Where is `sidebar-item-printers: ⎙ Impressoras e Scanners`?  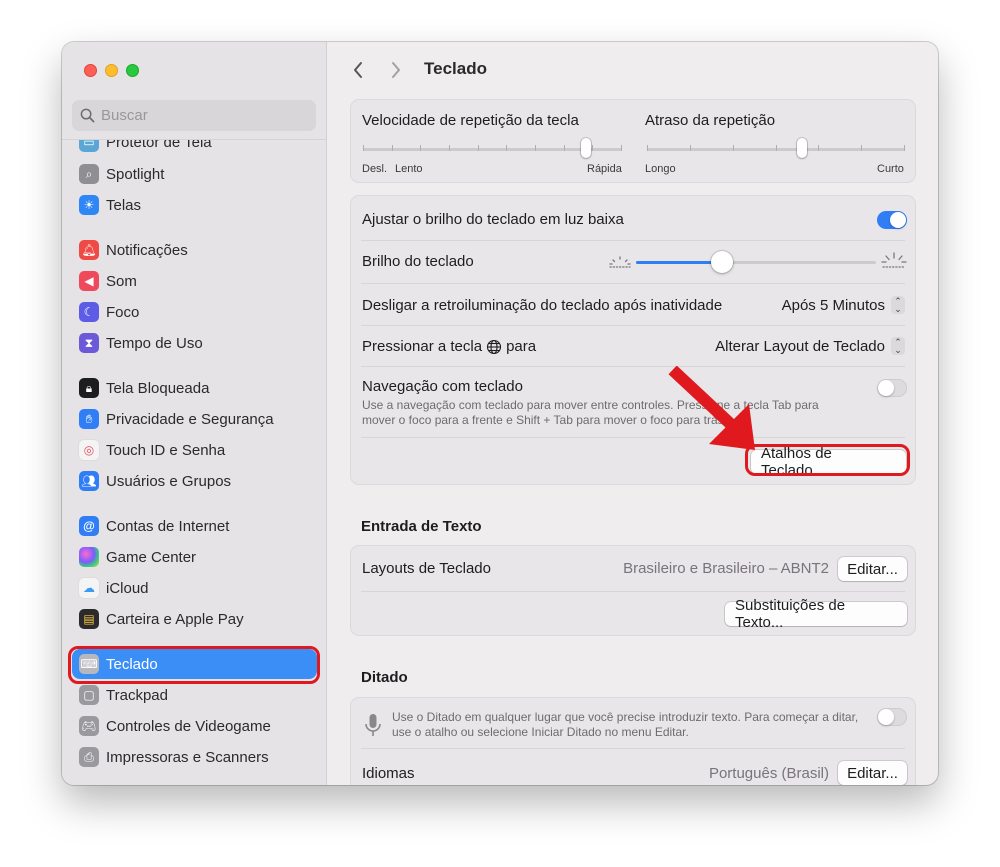 sidebar-item-printers: ⎙ Impressoras e Scanners is located at coordinates (194, 757).